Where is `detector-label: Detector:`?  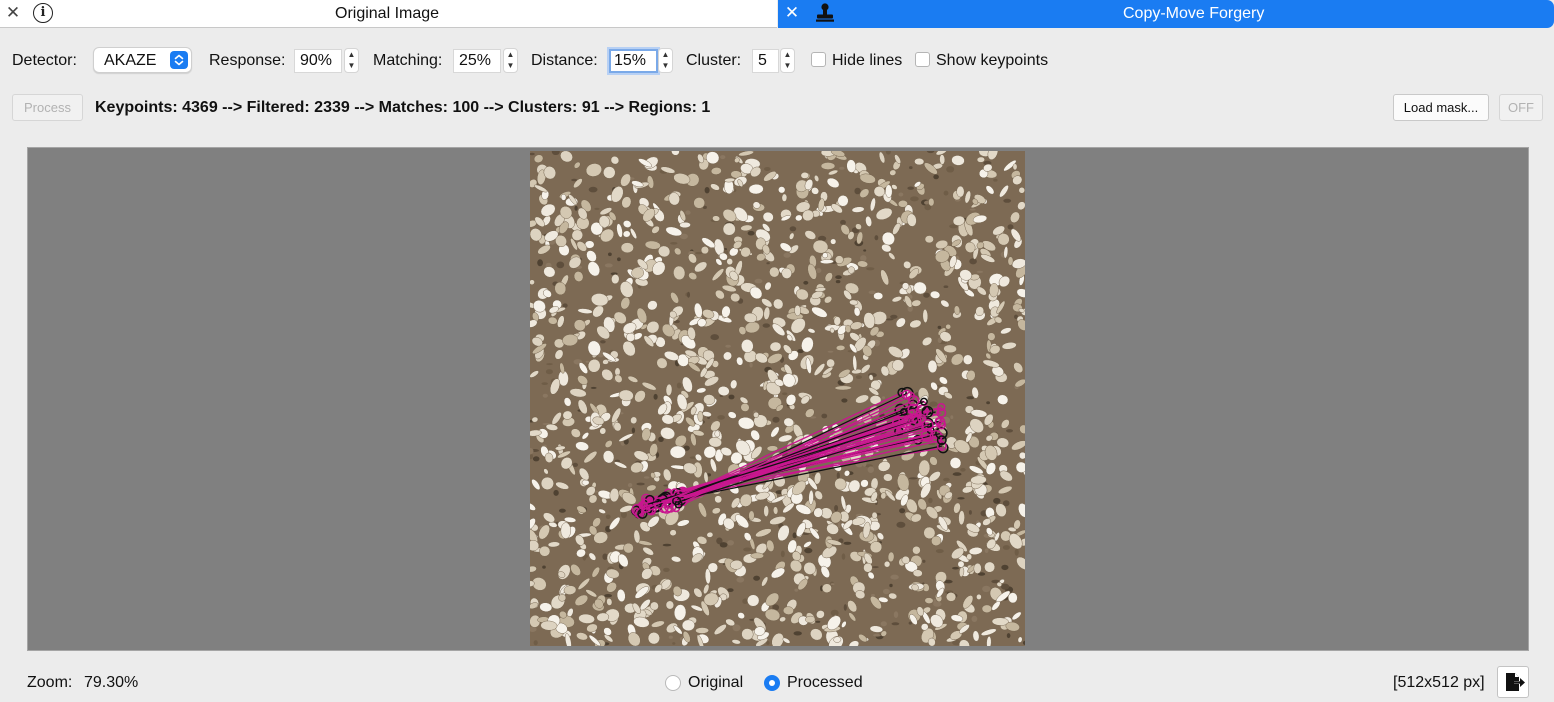
detector-label: Detector: is located at coordinates (44, 60).